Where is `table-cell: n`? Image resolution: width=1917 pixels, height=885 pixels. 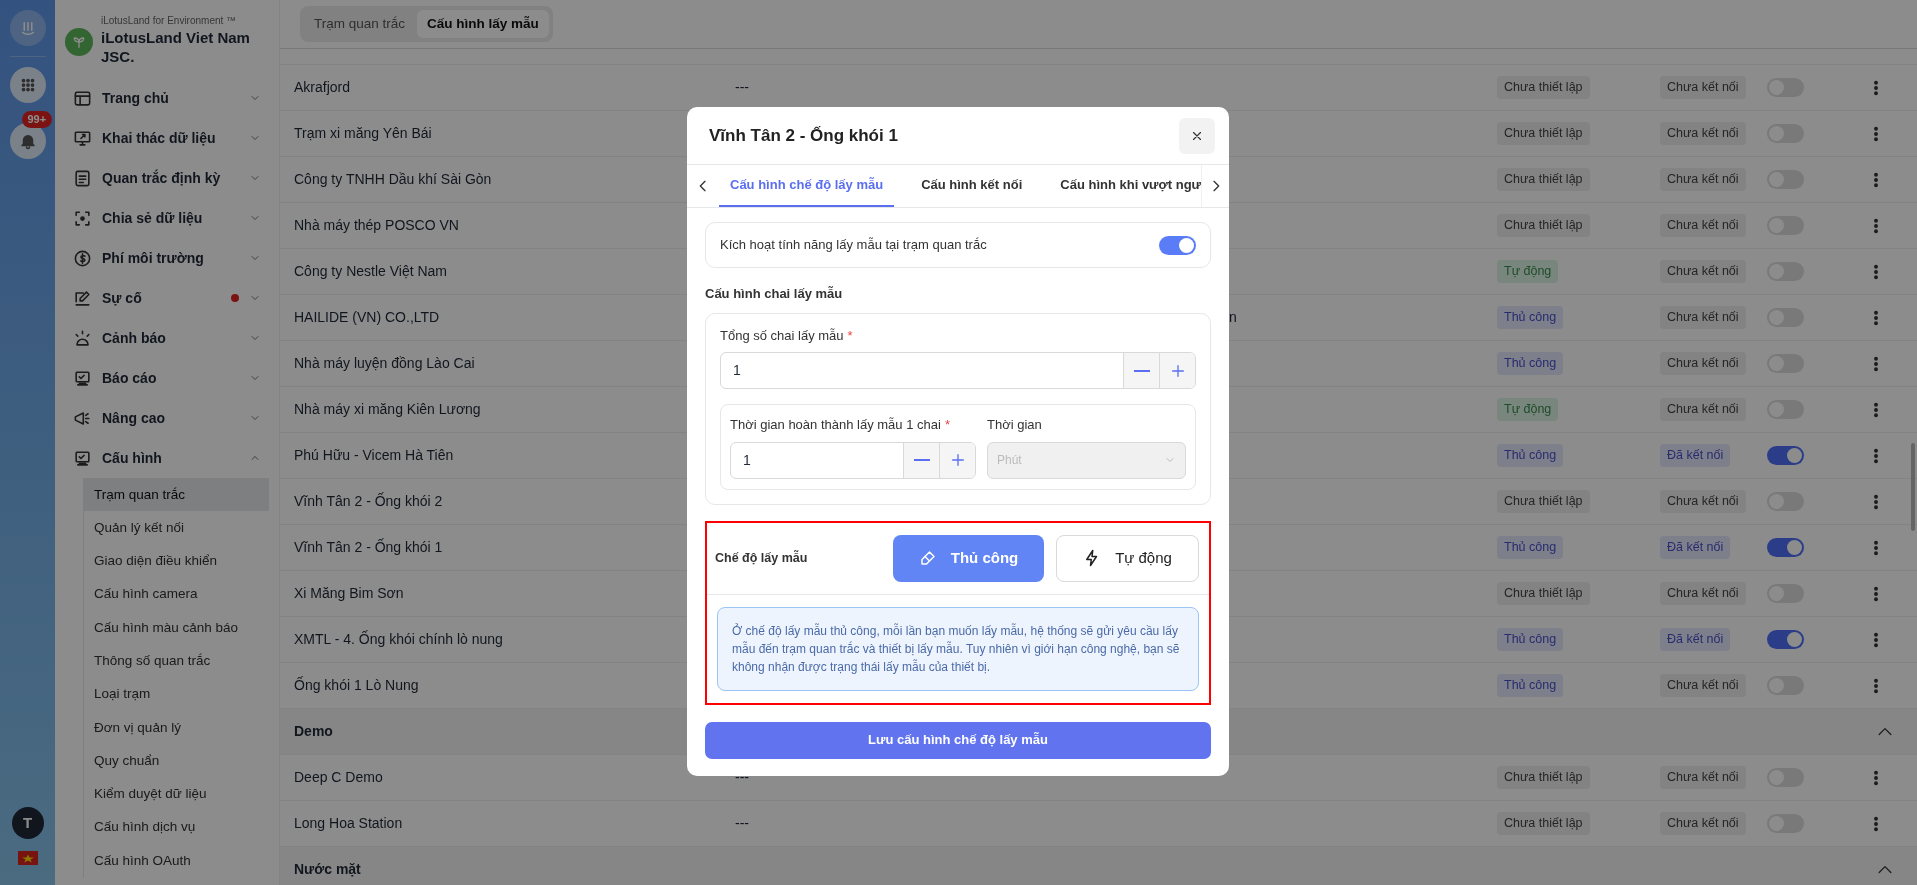
table-cell: n is located at coordinates (1233, 317).